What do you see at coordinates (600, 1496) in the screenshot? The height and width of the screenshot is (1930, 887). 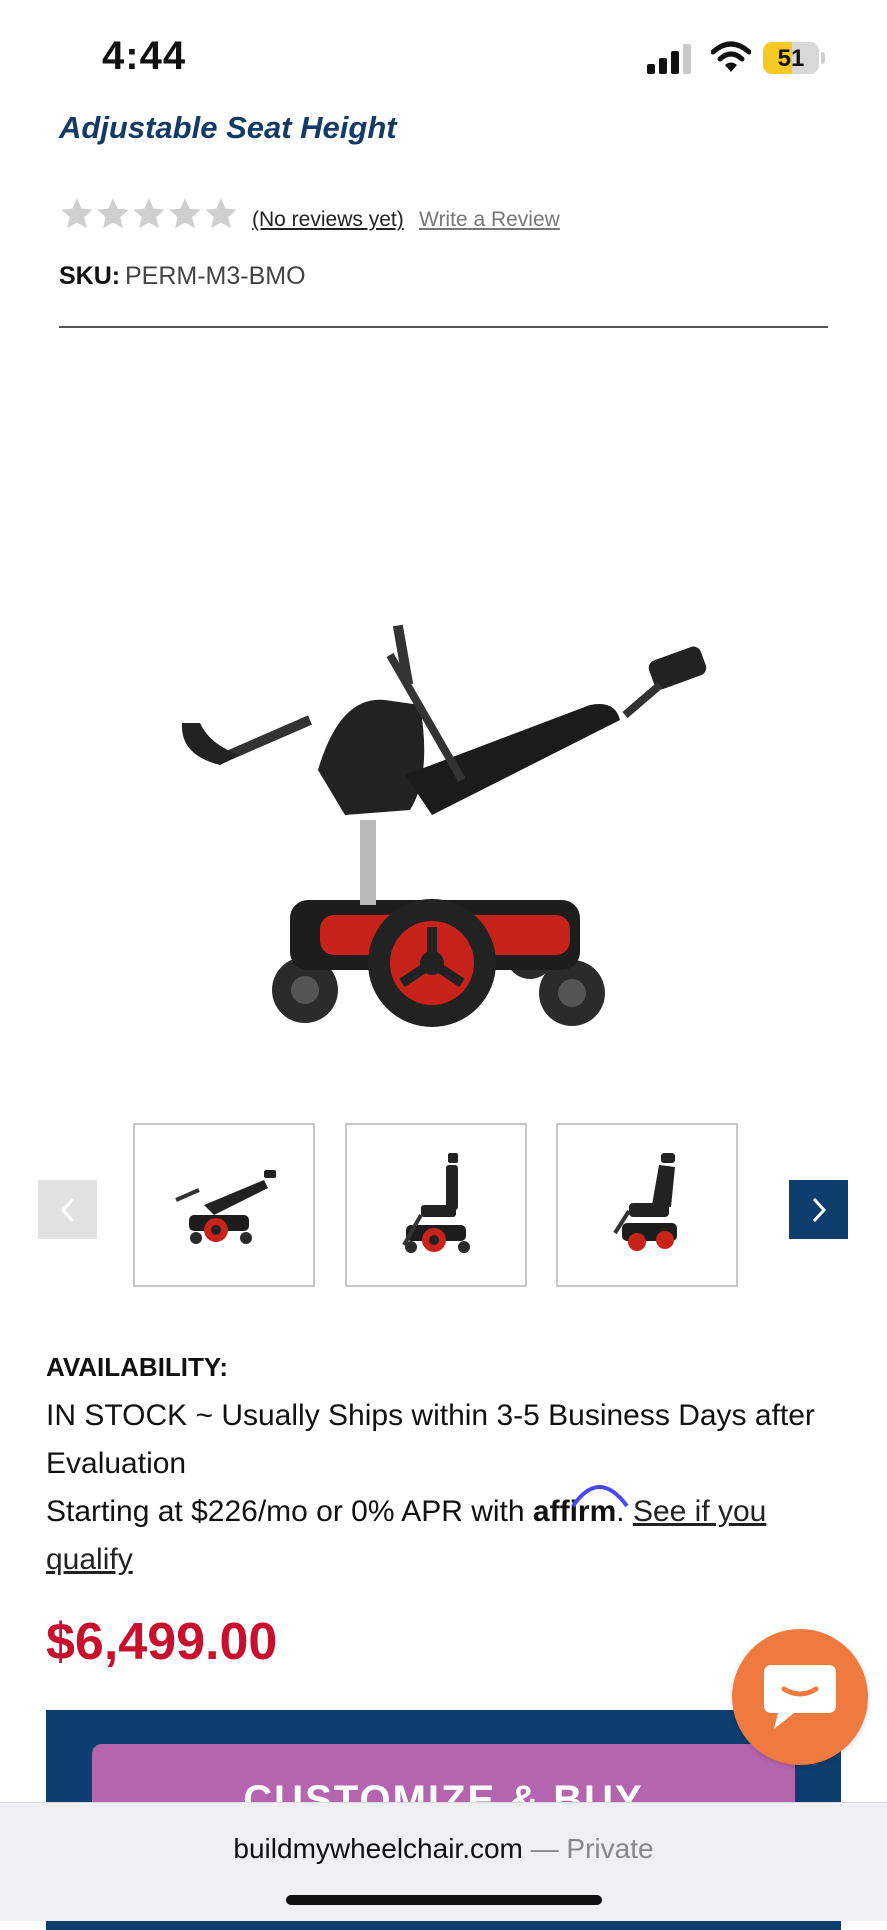 I see `affirm-arc-icon` at bounding box center [600, 1496].